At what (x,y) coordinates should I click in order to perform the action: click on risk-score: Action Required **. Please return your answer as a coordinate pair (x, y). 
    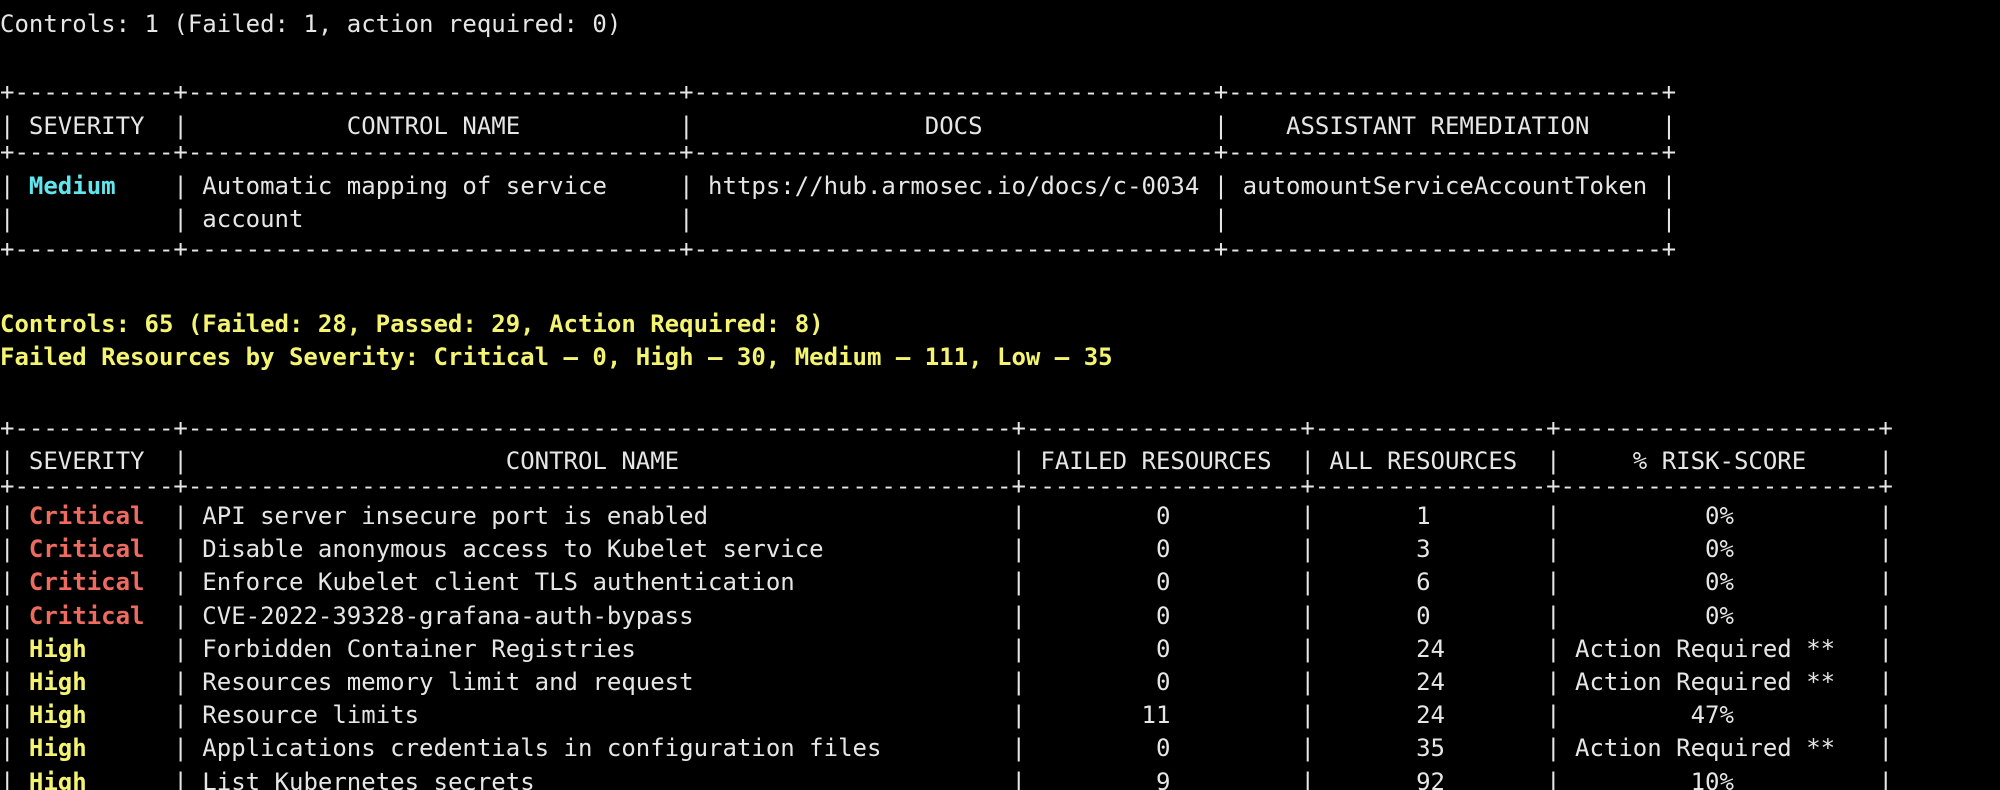
    Looking at the image, I should click on (1719, 682).